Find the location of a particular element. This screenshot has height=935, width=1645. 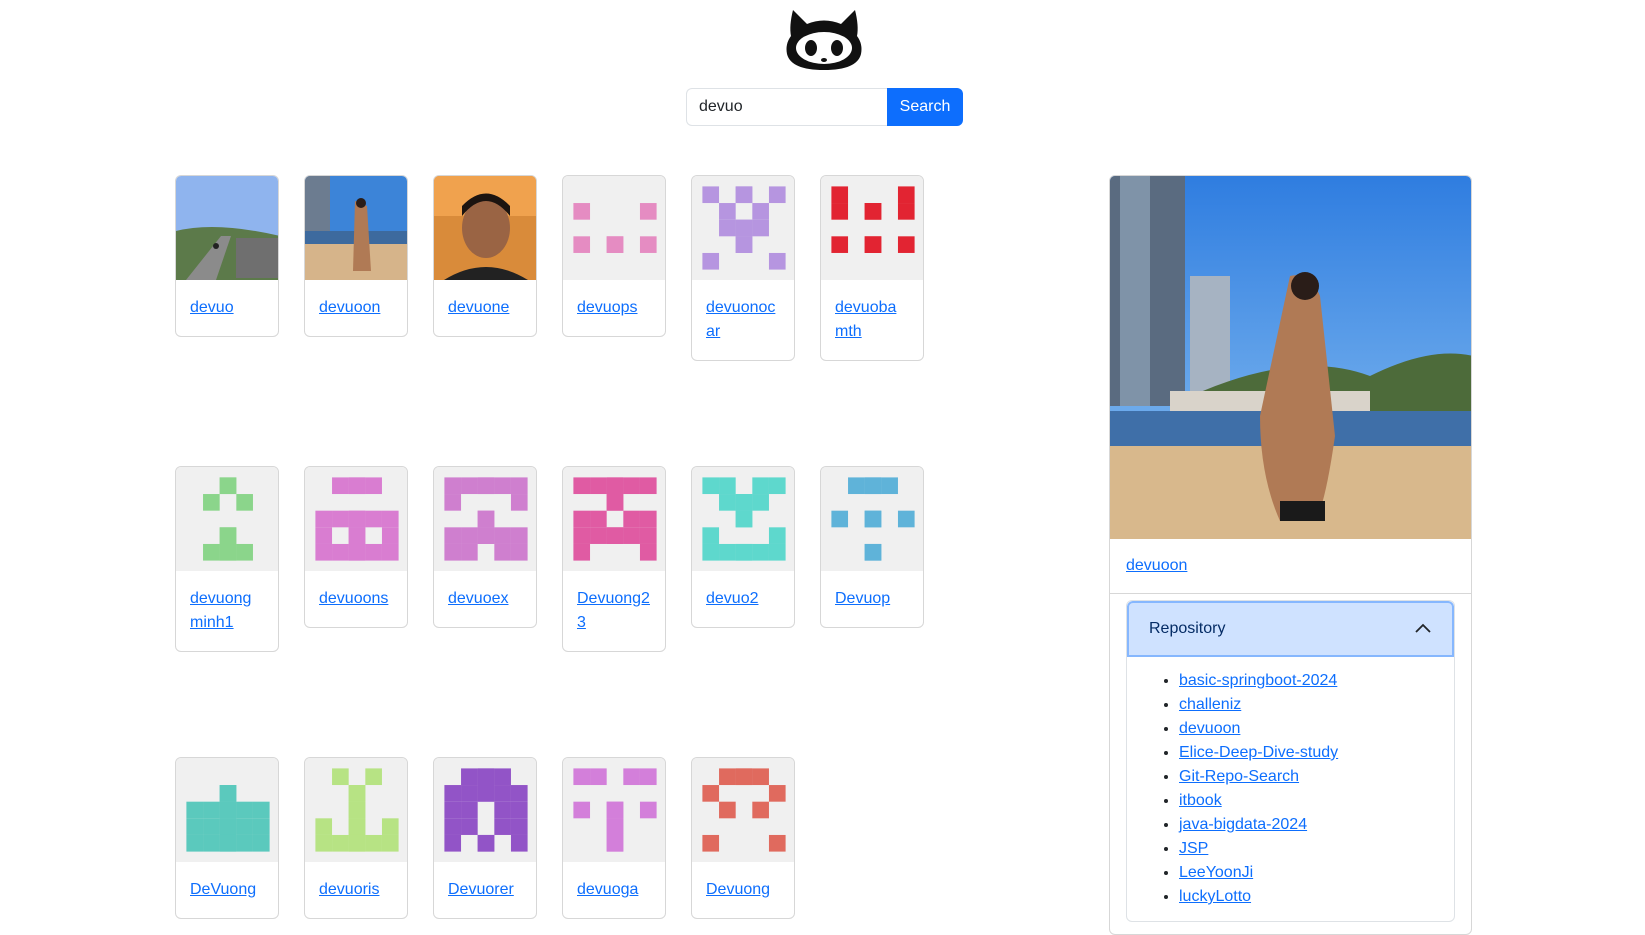

user-card-body: devuoga is located at coordinates (614, 890).